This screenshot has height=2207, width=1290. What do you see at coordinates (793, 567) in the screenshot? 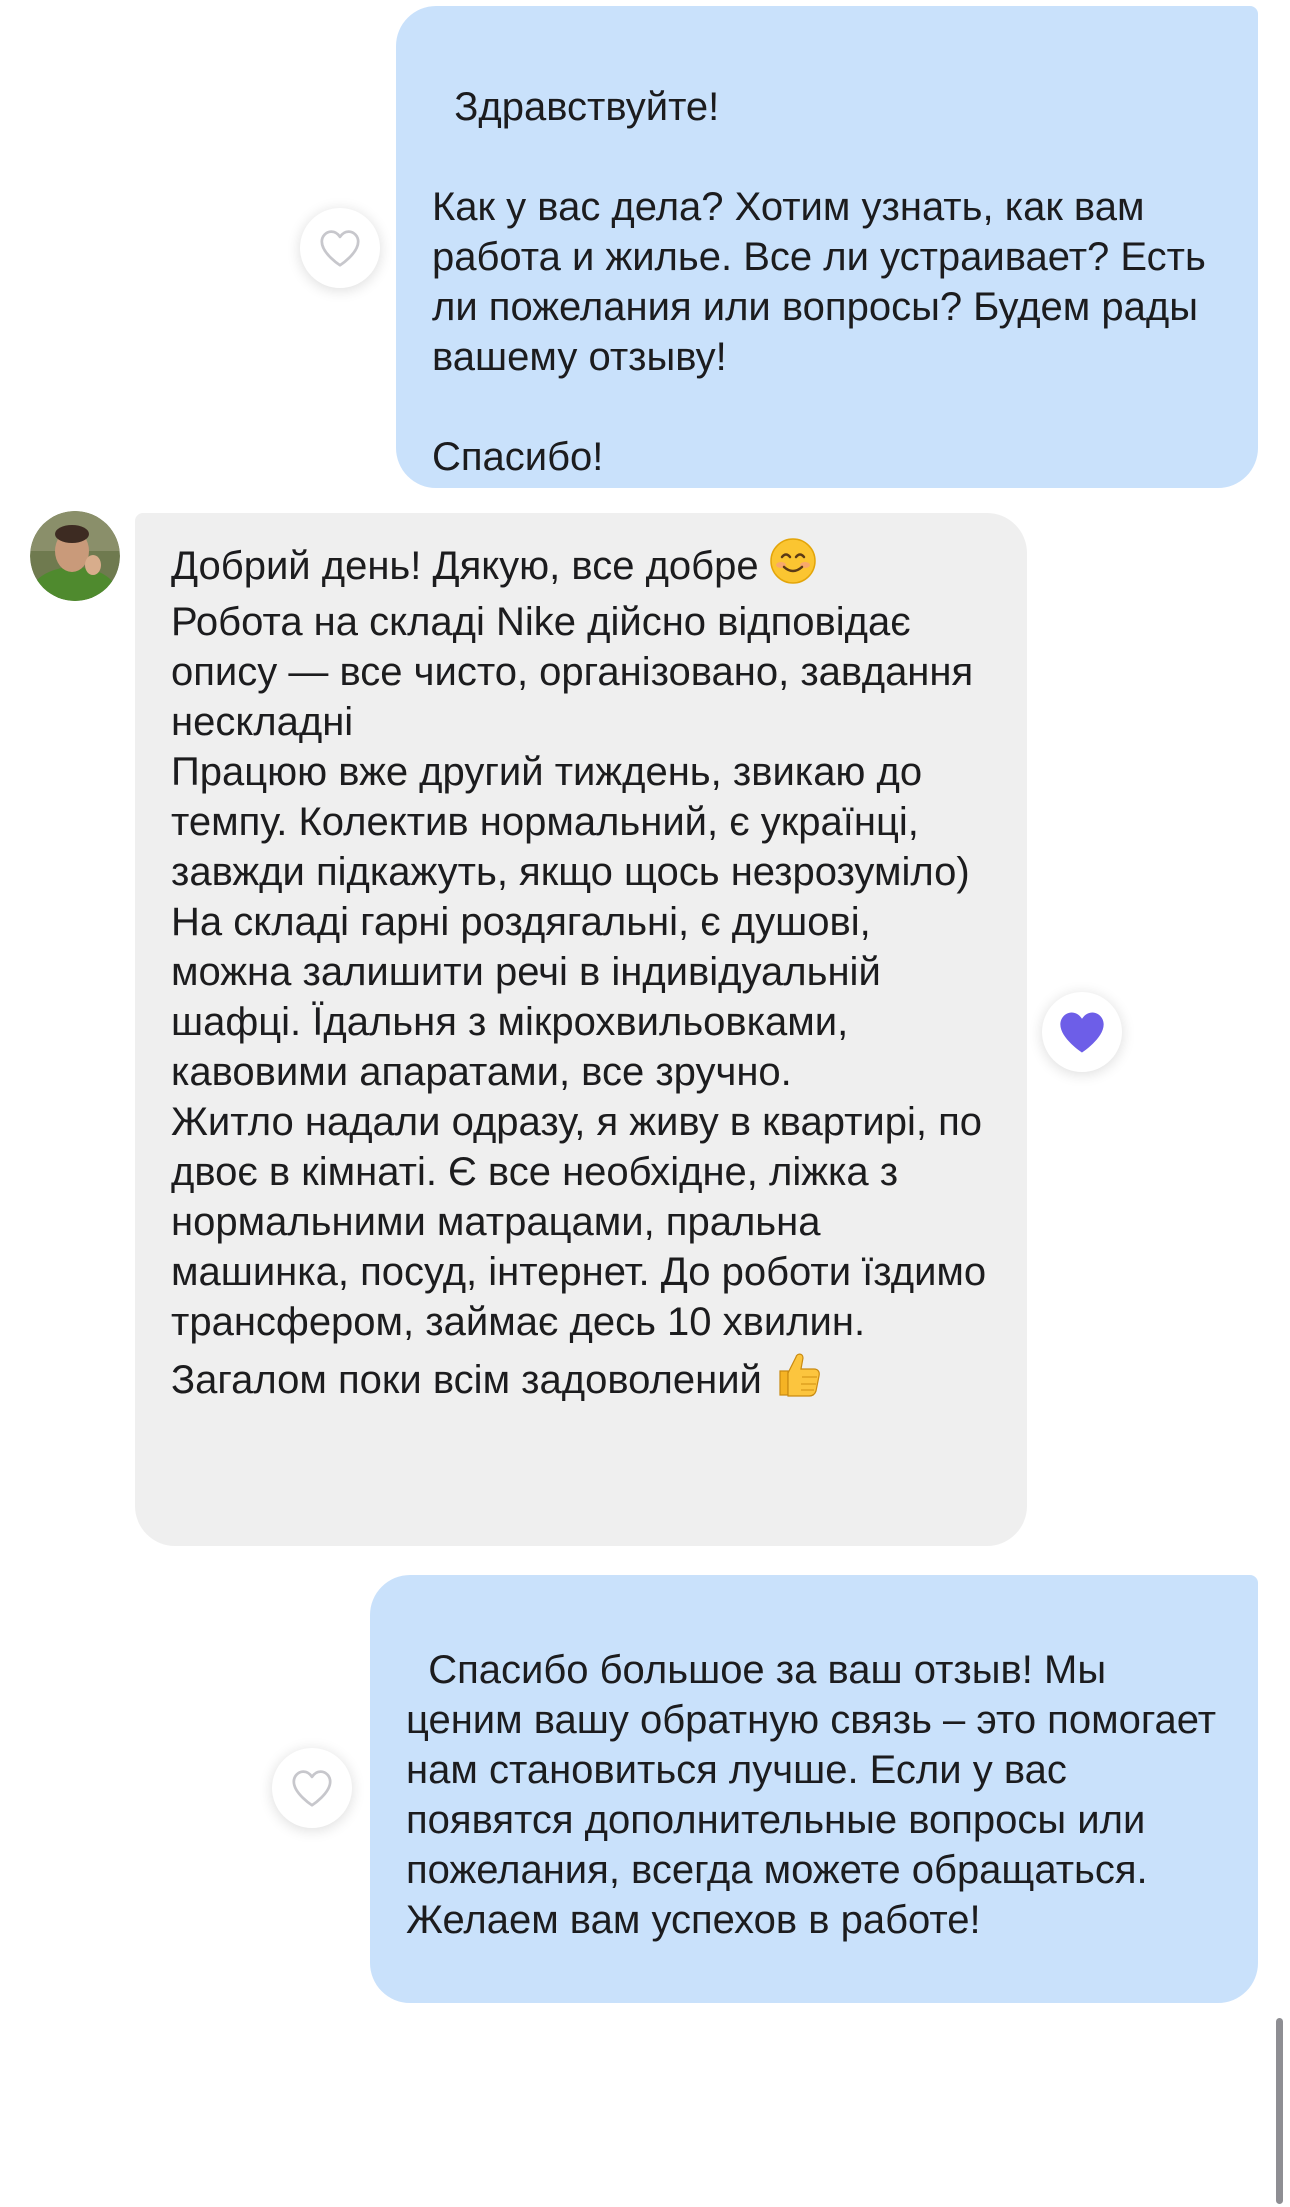
I see `smiling-face-emoji` at bounding box center [793, 567].